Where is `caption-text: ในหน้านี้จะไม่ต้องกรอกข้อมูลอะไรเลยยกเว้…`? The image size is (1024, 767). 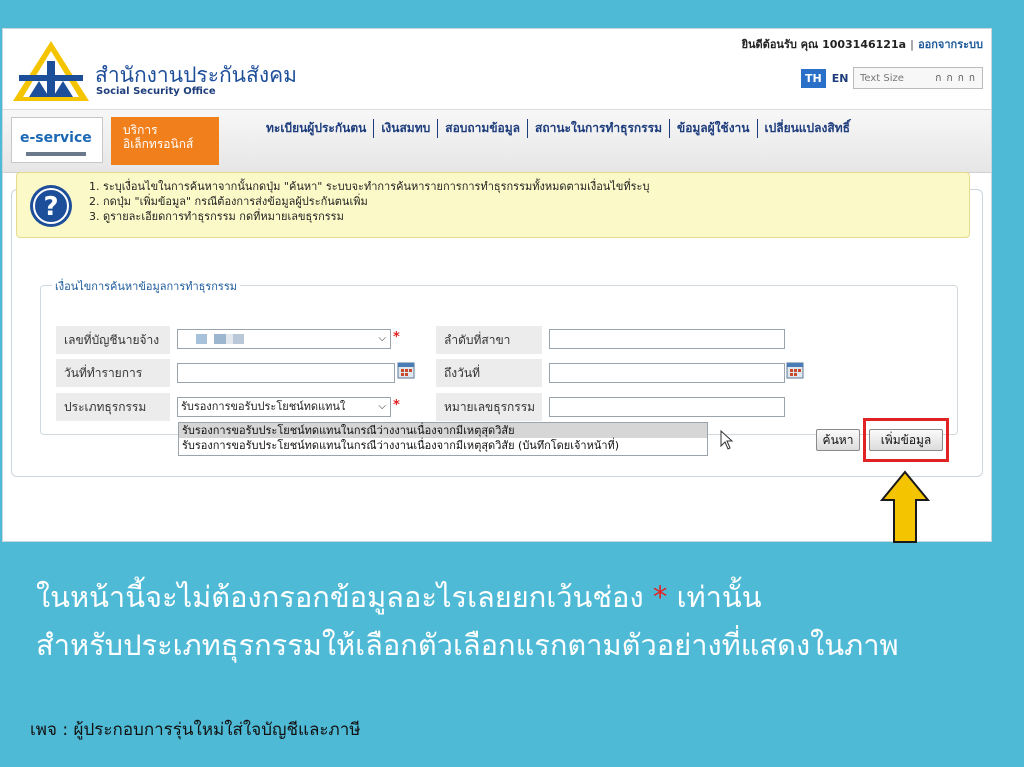
caption-text: ในหน้านี้จะไม่ต้องกรอกข้อมูลอะไรเลยยกเว้… is located at coordinates (340, 597).